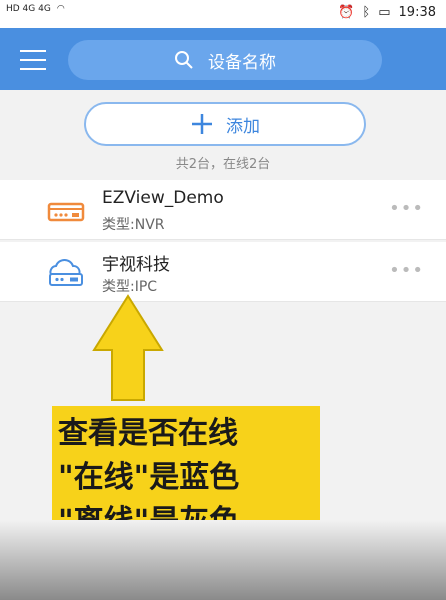  I want to click on device-type: 类型:NVR, so click(133, 225).